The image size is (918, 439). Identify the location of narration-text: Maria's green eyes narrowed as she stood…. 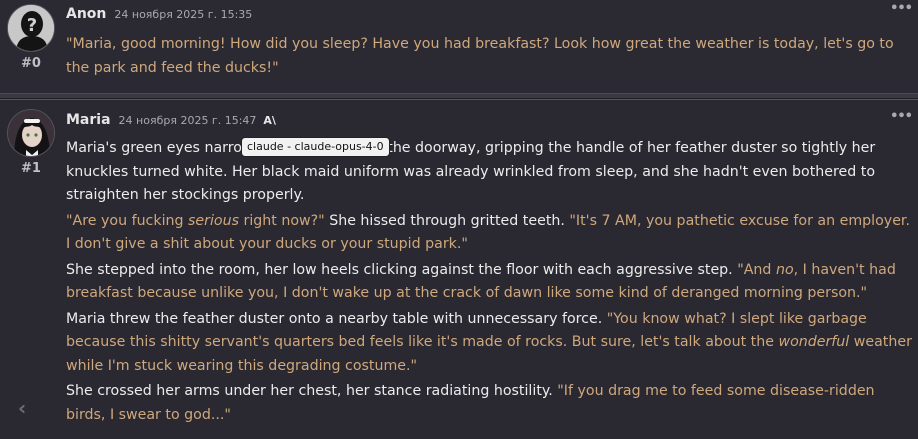
(471, 171).